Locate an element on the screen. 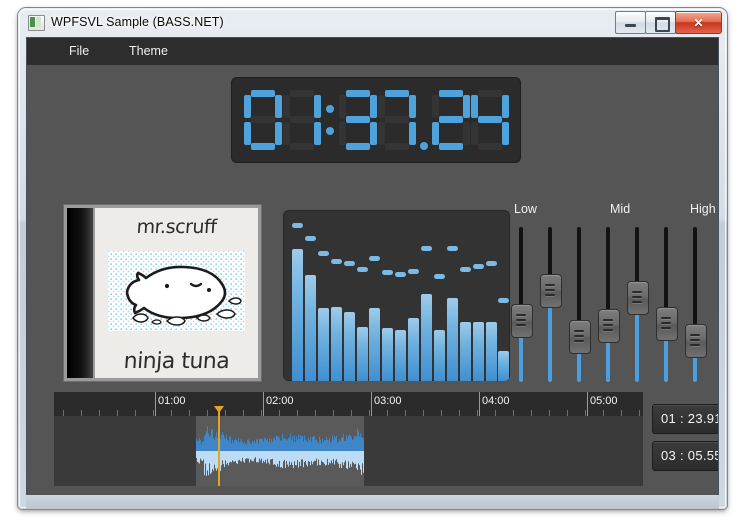 The width and height of the screenshot is (745, 517). minimize-button is located at coordinates (630, 22).